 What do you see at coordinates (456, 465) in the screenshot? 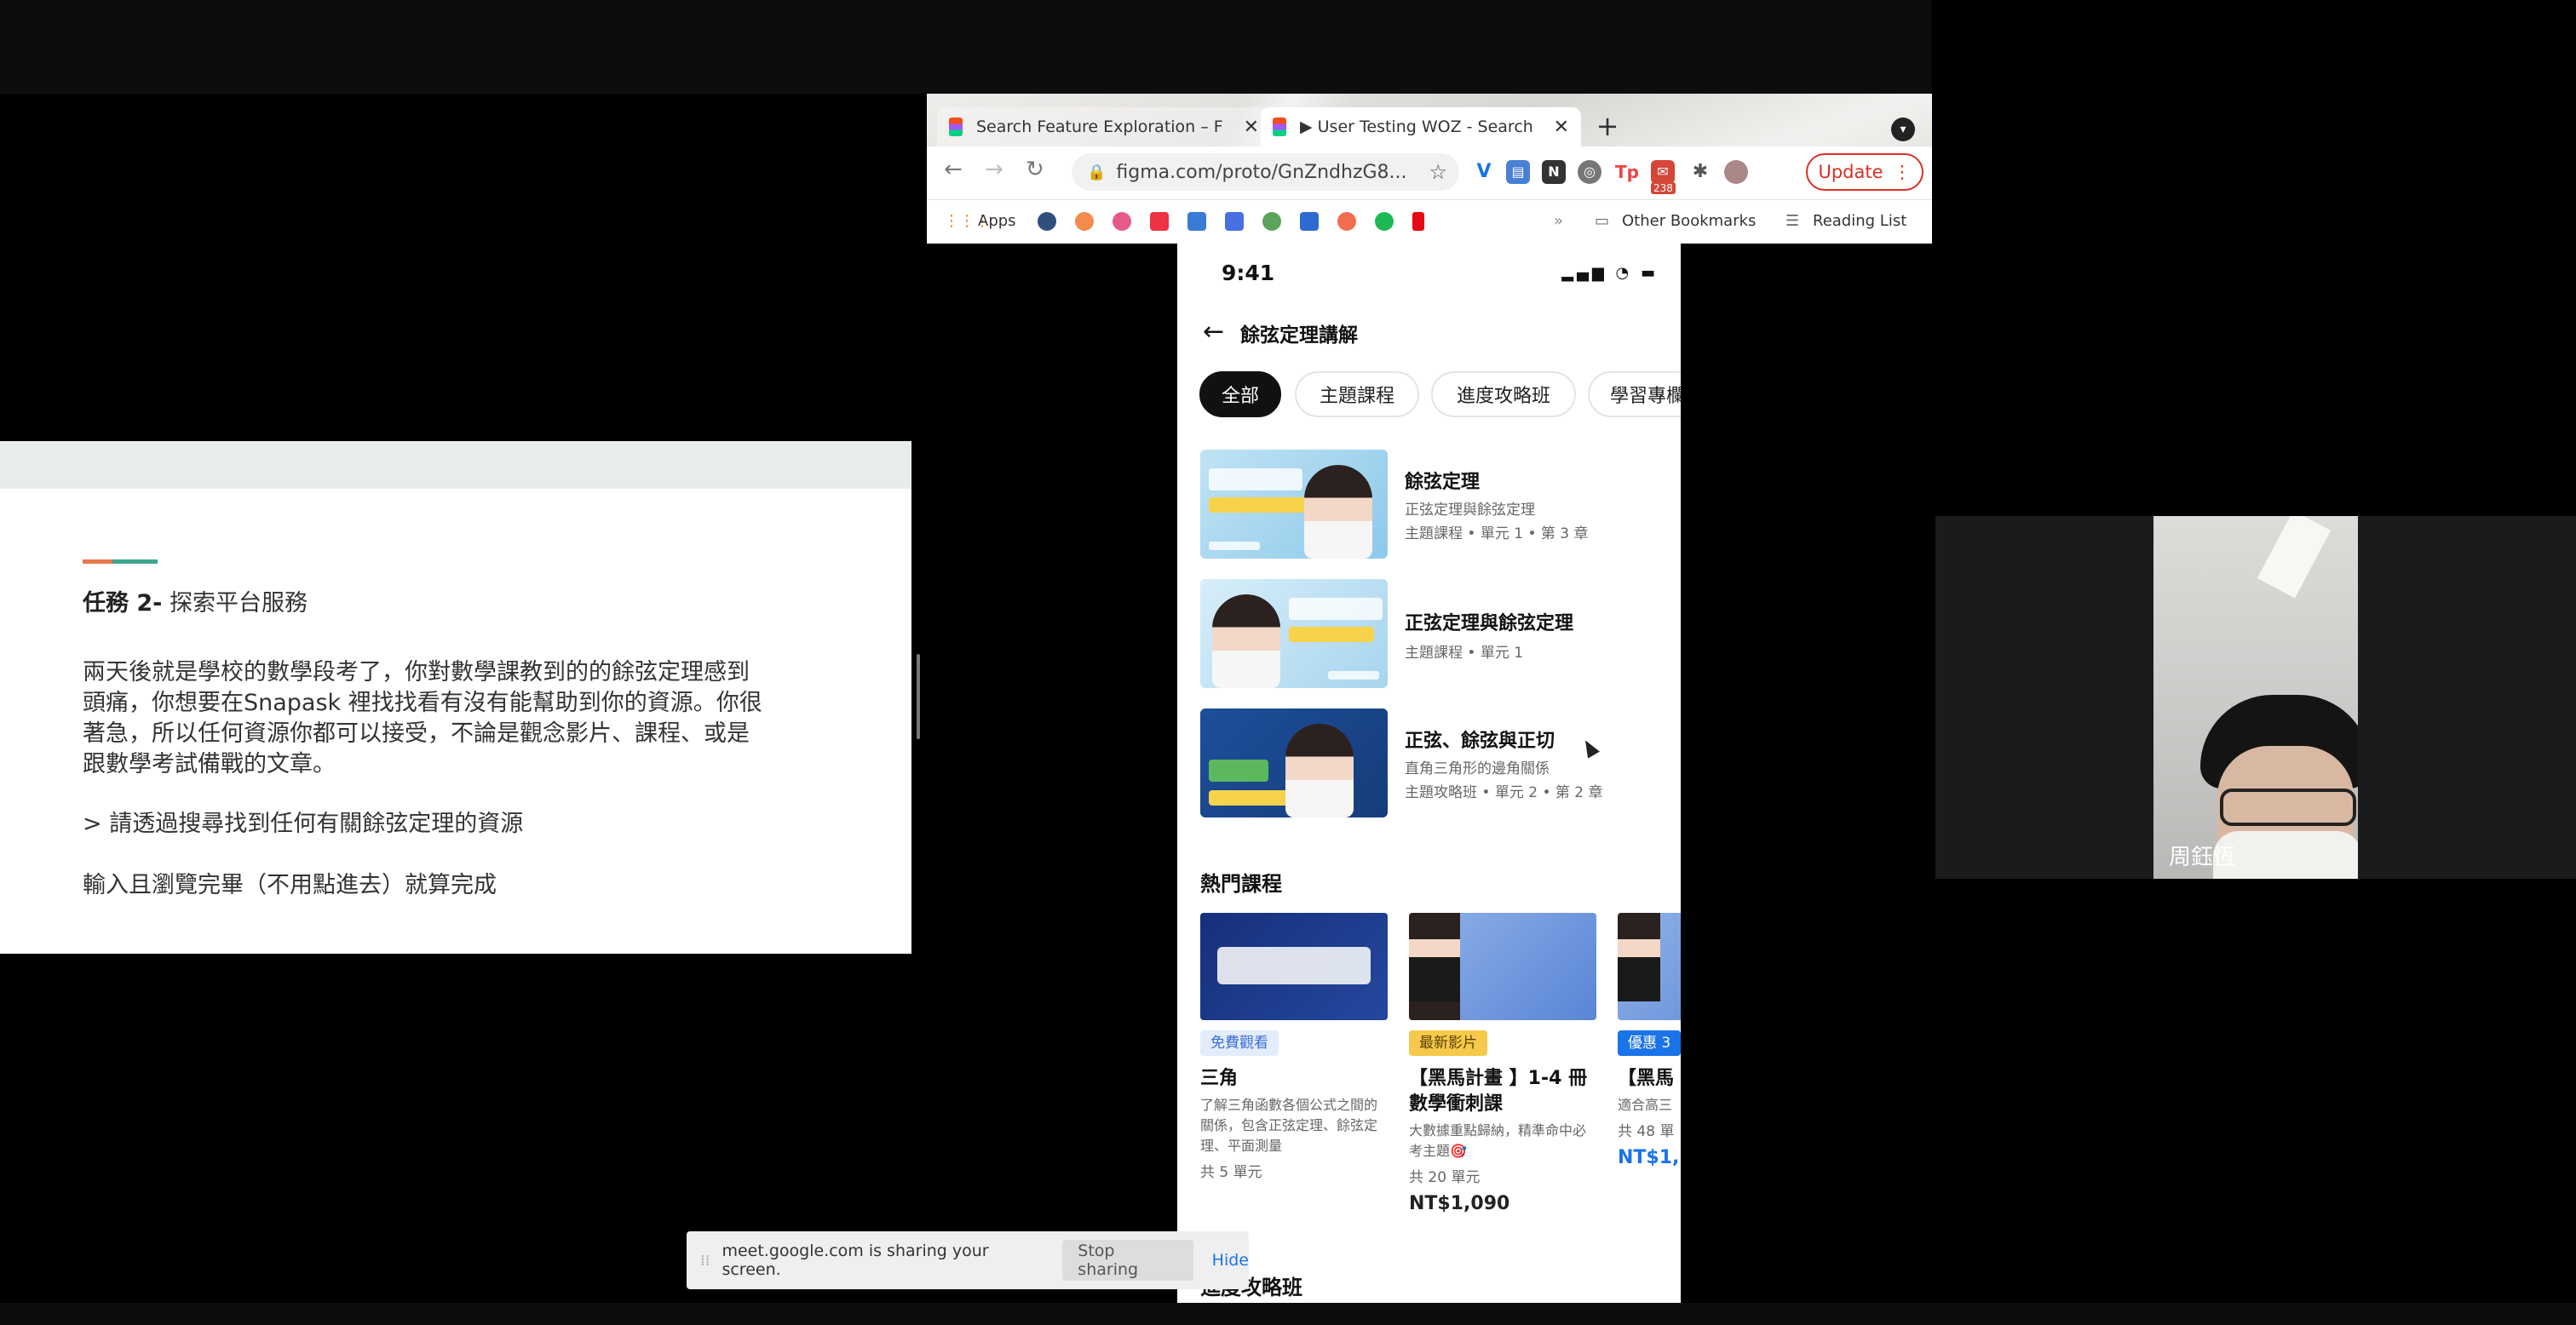
I see `slide-header-bar` at bounding box center [456, 465].